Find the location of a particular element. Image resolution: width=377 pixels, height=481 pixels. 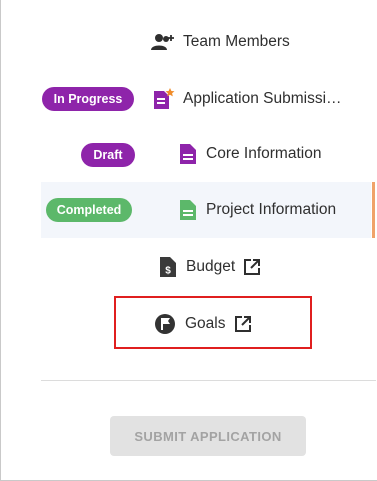

nav-item-label: Budget is located at coordinates (211, 266).